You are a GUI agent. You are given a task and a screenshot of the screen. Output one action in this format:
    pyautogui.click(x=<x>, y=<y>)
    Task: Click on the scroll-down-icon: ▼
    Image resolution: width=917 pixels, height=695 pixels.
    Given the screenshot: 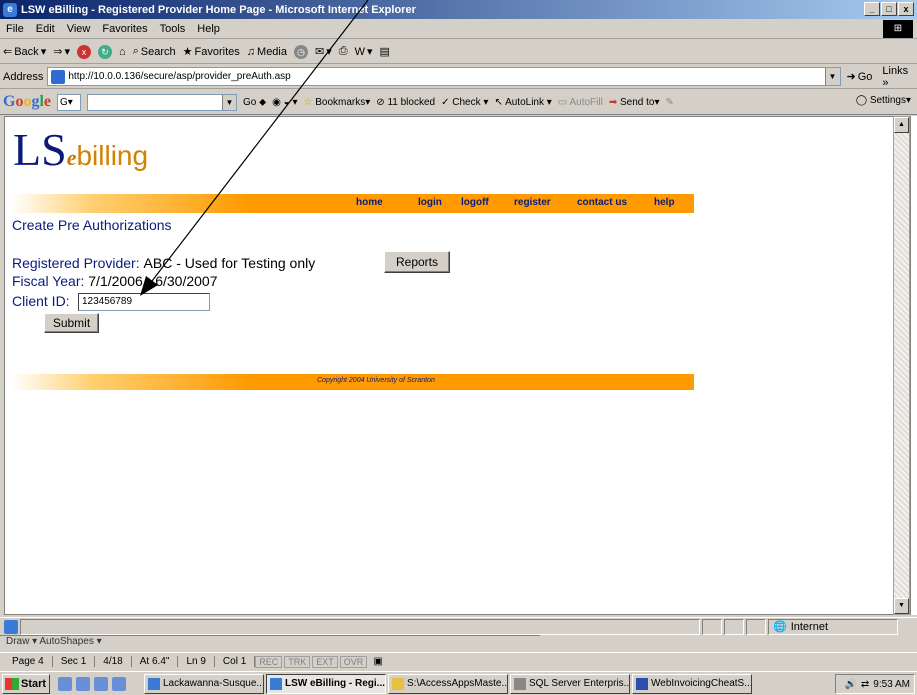 What is the action you would take?
    pyautogui.click(x=901, y=606)
    